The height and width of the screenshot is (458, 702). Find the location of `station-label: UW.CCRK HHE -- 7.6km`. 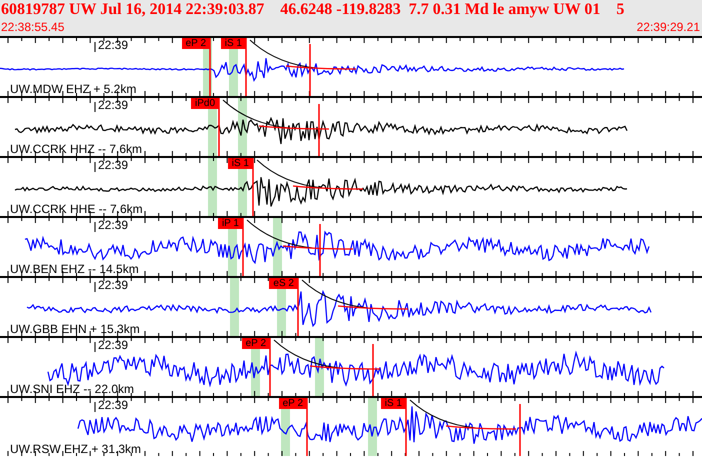

station-label: UW.CCRK HHE -- 7.6km is located at coordinates (76, 209).